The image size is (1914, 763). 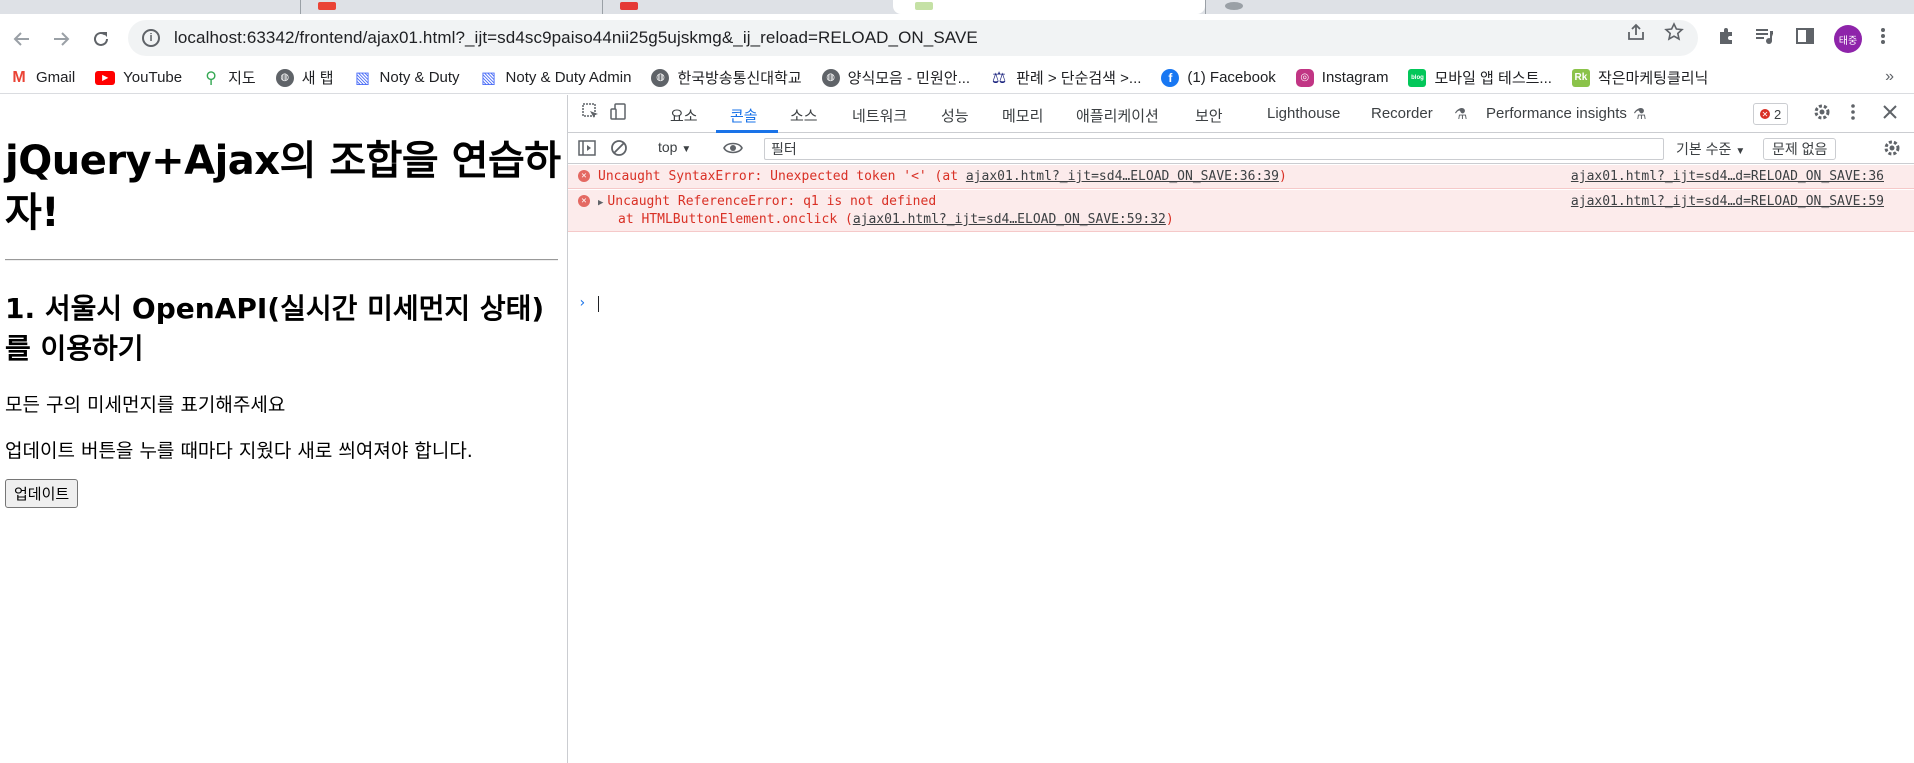 What do you see at coordinates (955, 115) in the screenshot?
I see `tab-performance: 성능` at bounding box center [955, 115].